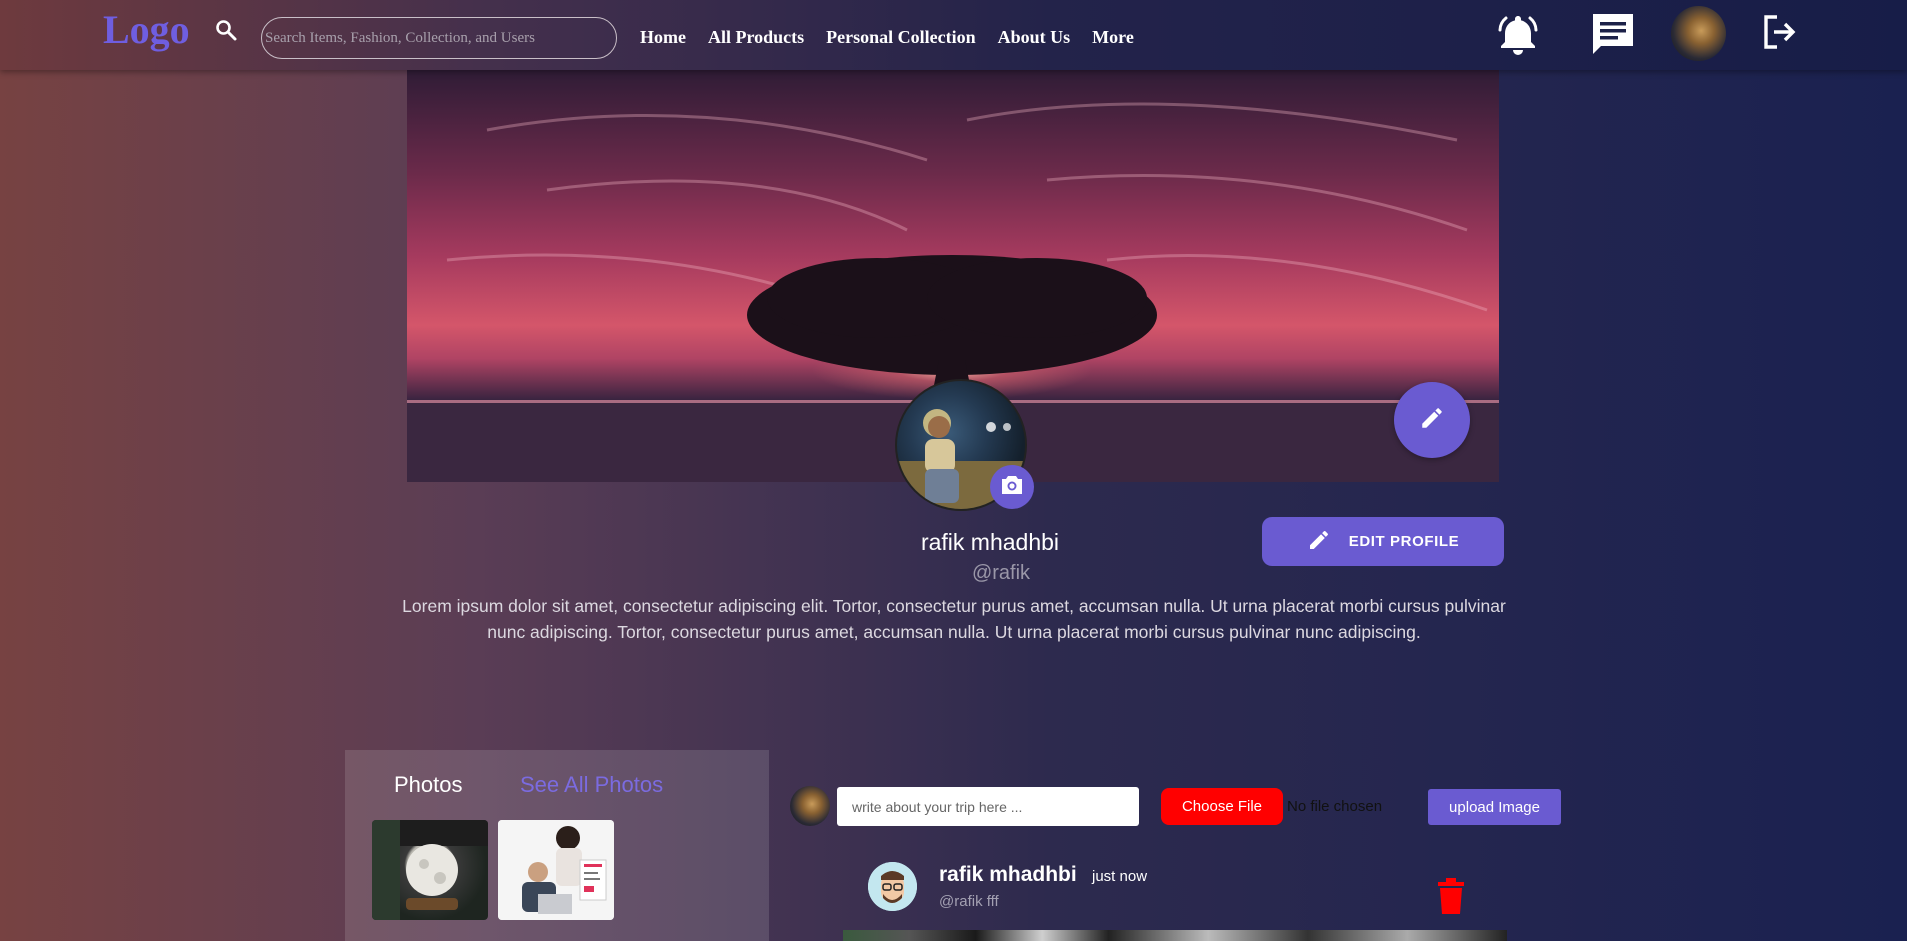 This screenshot has width=1907, height=941. What do you see at coordinates (756, 37) in the screenshot?
I see `nav-link-all-products: All Products` at bounding box center [756, 37].